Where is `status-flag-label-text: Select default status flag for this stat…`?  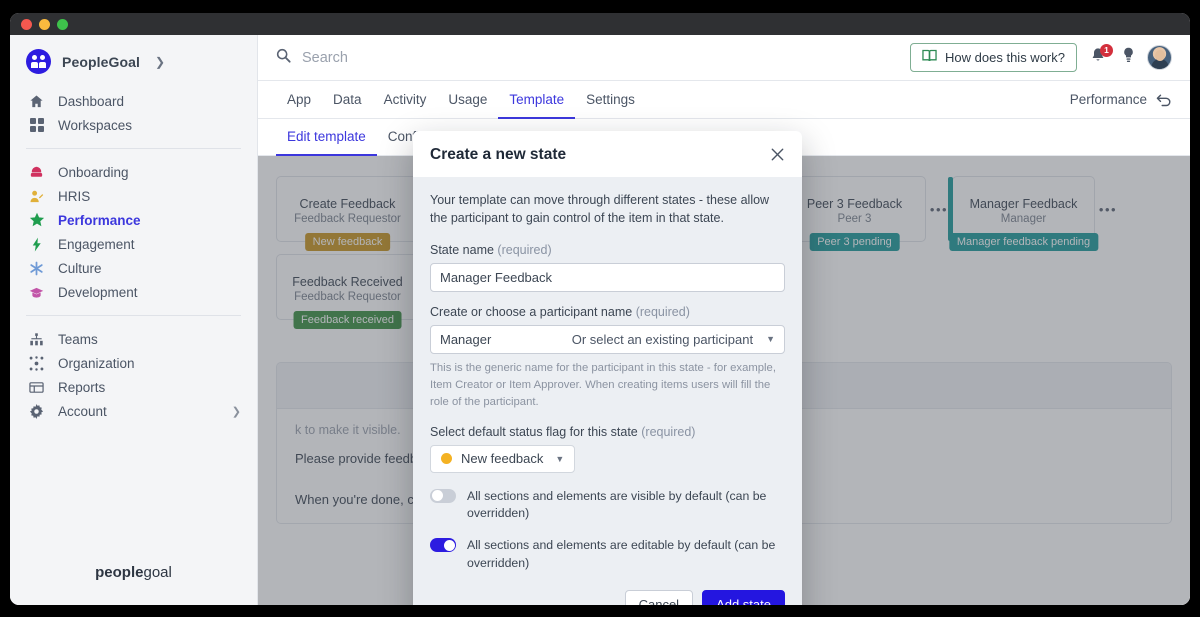 status-flag-label-text: Select default status flag for this stat… is located at coordinates (534, 431).